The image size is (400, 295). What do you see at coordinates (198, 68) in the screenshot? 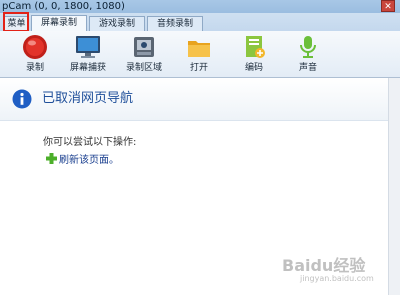
I see `open-label: 打开` at bounding box center [198, 68].